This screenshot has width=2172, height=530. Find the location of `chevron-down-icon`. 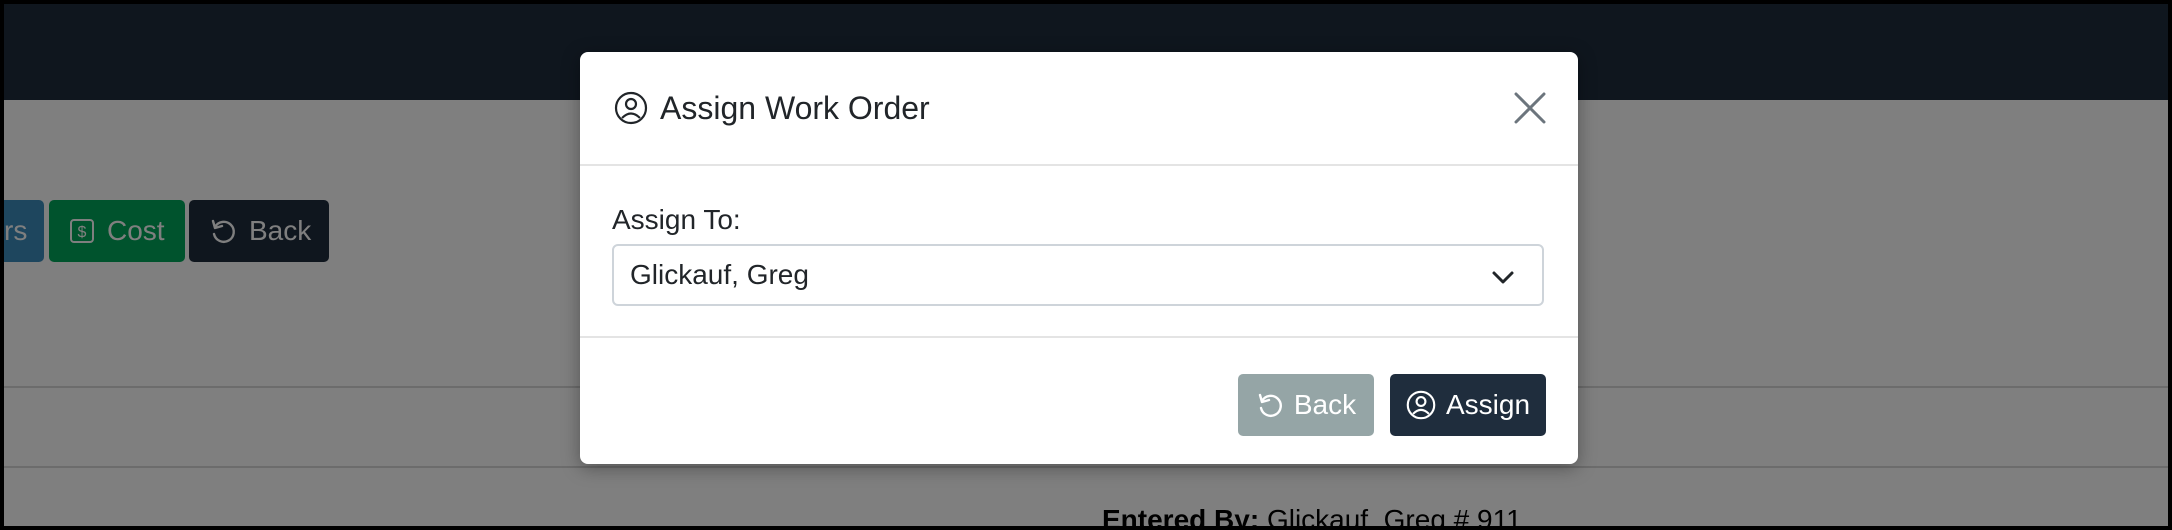

chevron-down-icon is located at coordinates (1503, 277).